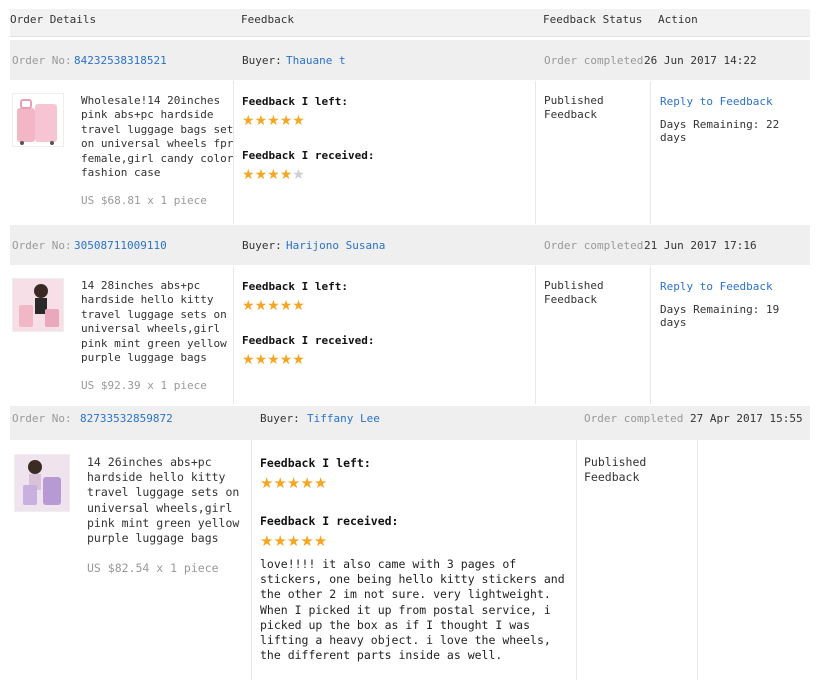 The image size is (820, 694). I want to click on order-no-link: 82733532859872, so click(126, 418).